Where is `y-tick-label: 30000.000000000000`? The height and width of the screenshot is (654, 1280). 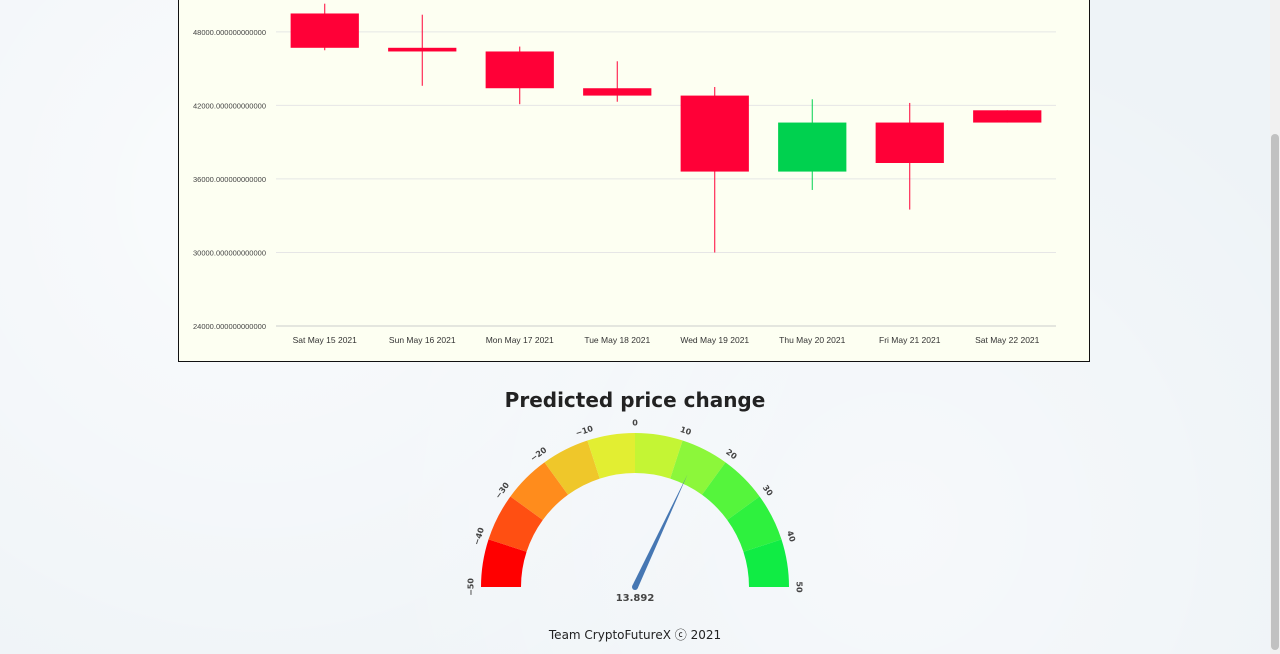
y-tick-label: 30000.000000000000 is located at coordinates (229, 252).